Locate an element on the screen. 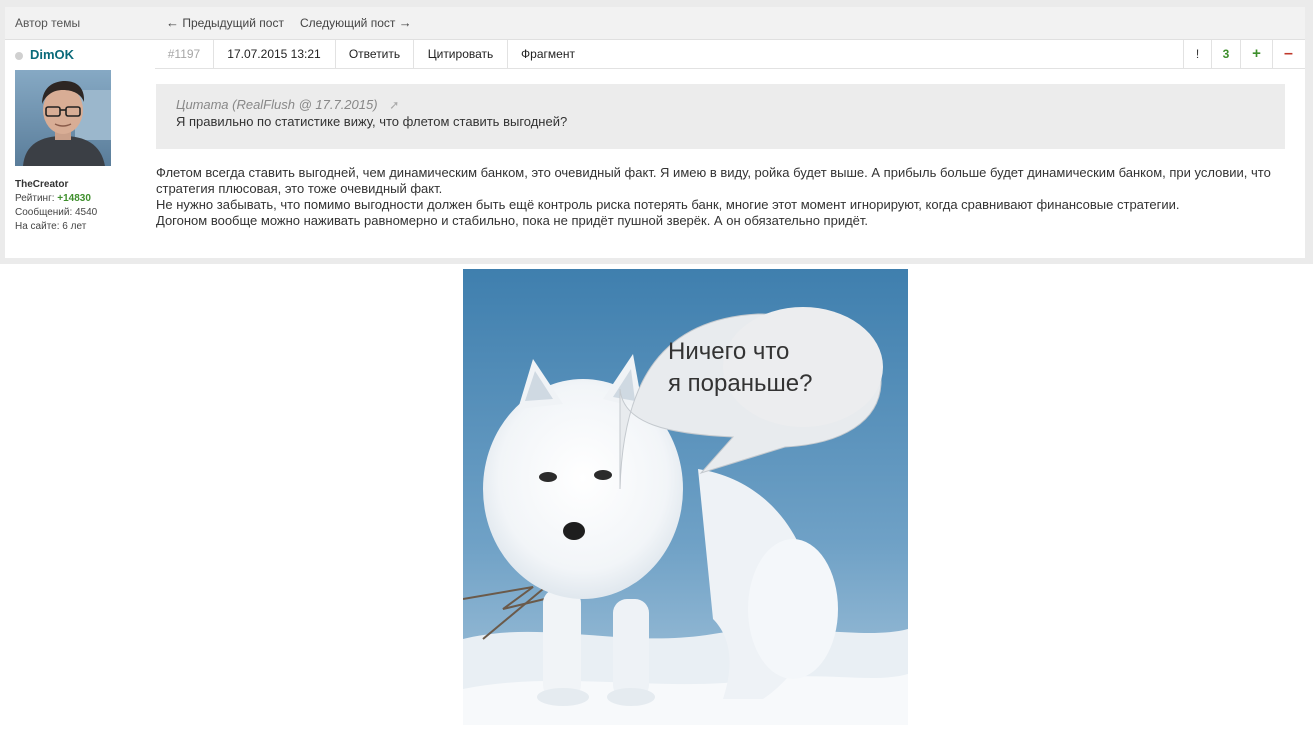 The image size is (1313, 729). avatar-image is located at coordinates (63, 118).